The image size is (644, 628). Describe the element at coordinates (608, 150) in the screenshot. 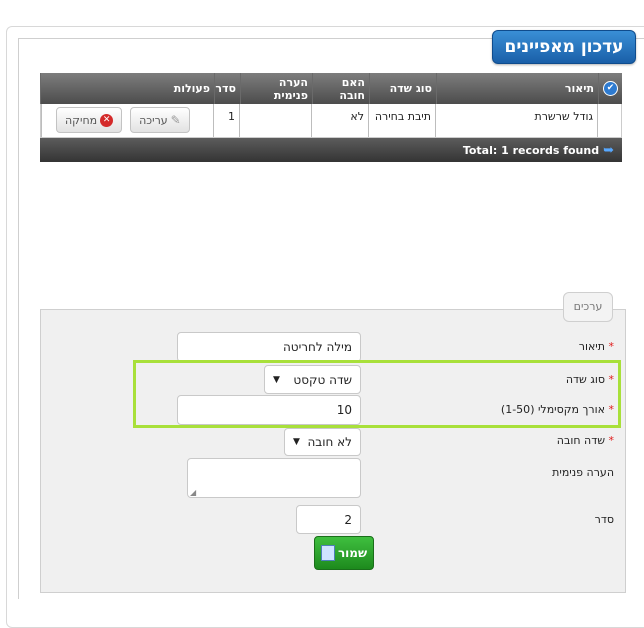

I see `arrow-icon: ➥` at that location.